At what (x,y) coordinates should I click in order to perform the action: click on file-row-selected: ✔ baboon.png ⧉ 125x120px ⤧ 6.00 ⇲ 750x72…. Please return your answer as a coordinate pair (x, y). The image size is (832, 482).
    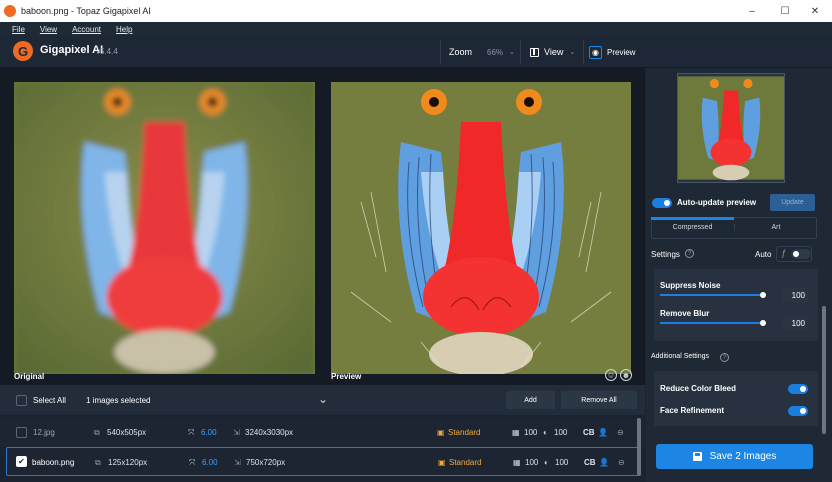
    Looking at the image, I should click on (322, 461).